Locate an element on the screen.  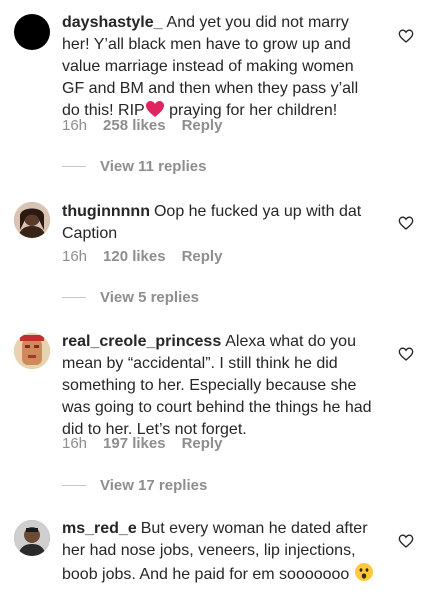
view-replies-label: View 11 replies is located at coordinates (153, 166).